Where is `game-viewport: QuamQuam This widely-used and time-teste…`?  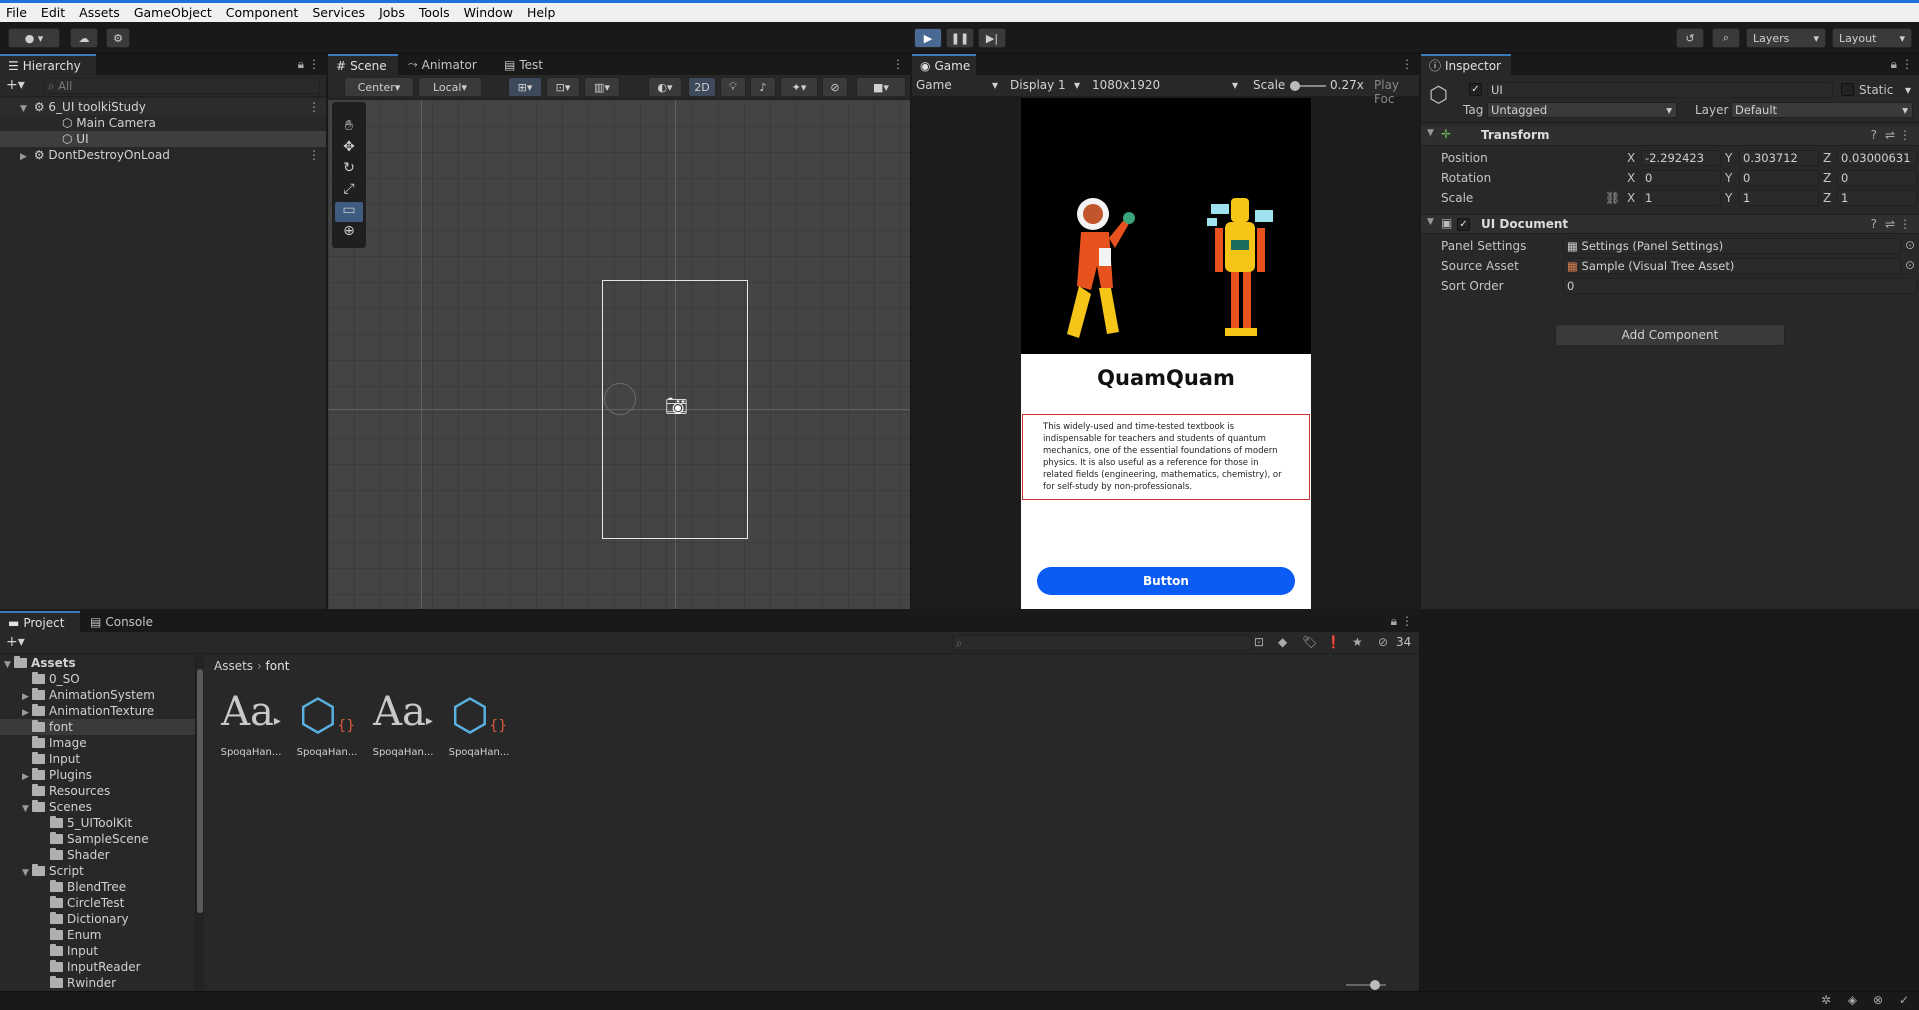
game-viewport: QuamQuam This widely-used and time-teste… is located at coordinates (1166, 353).